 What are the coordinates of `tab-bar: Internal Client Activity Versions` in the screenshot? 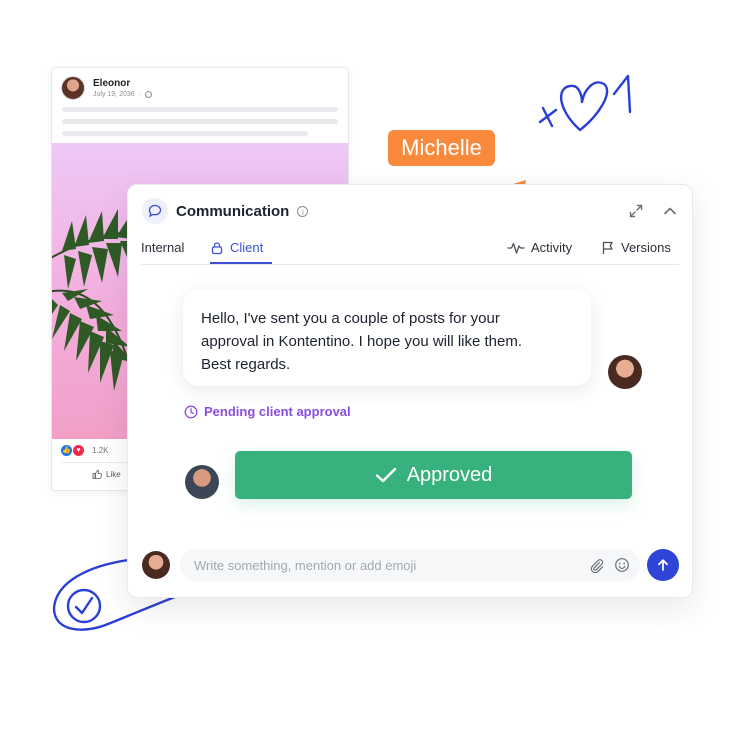 It's located at (410, 250).